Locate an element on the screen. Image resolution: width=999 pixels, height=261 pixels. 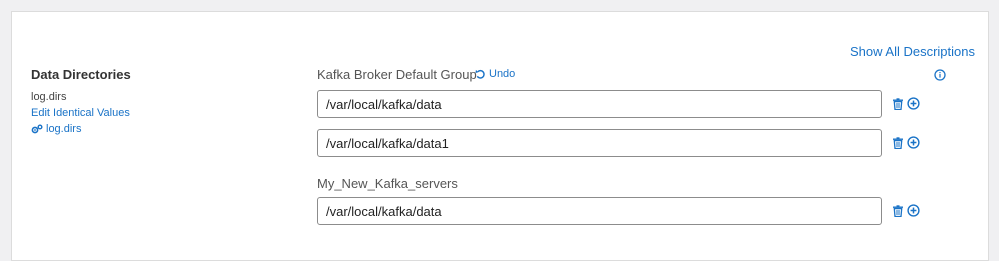
undo-label: Undo is located at coordinates (502, 74).